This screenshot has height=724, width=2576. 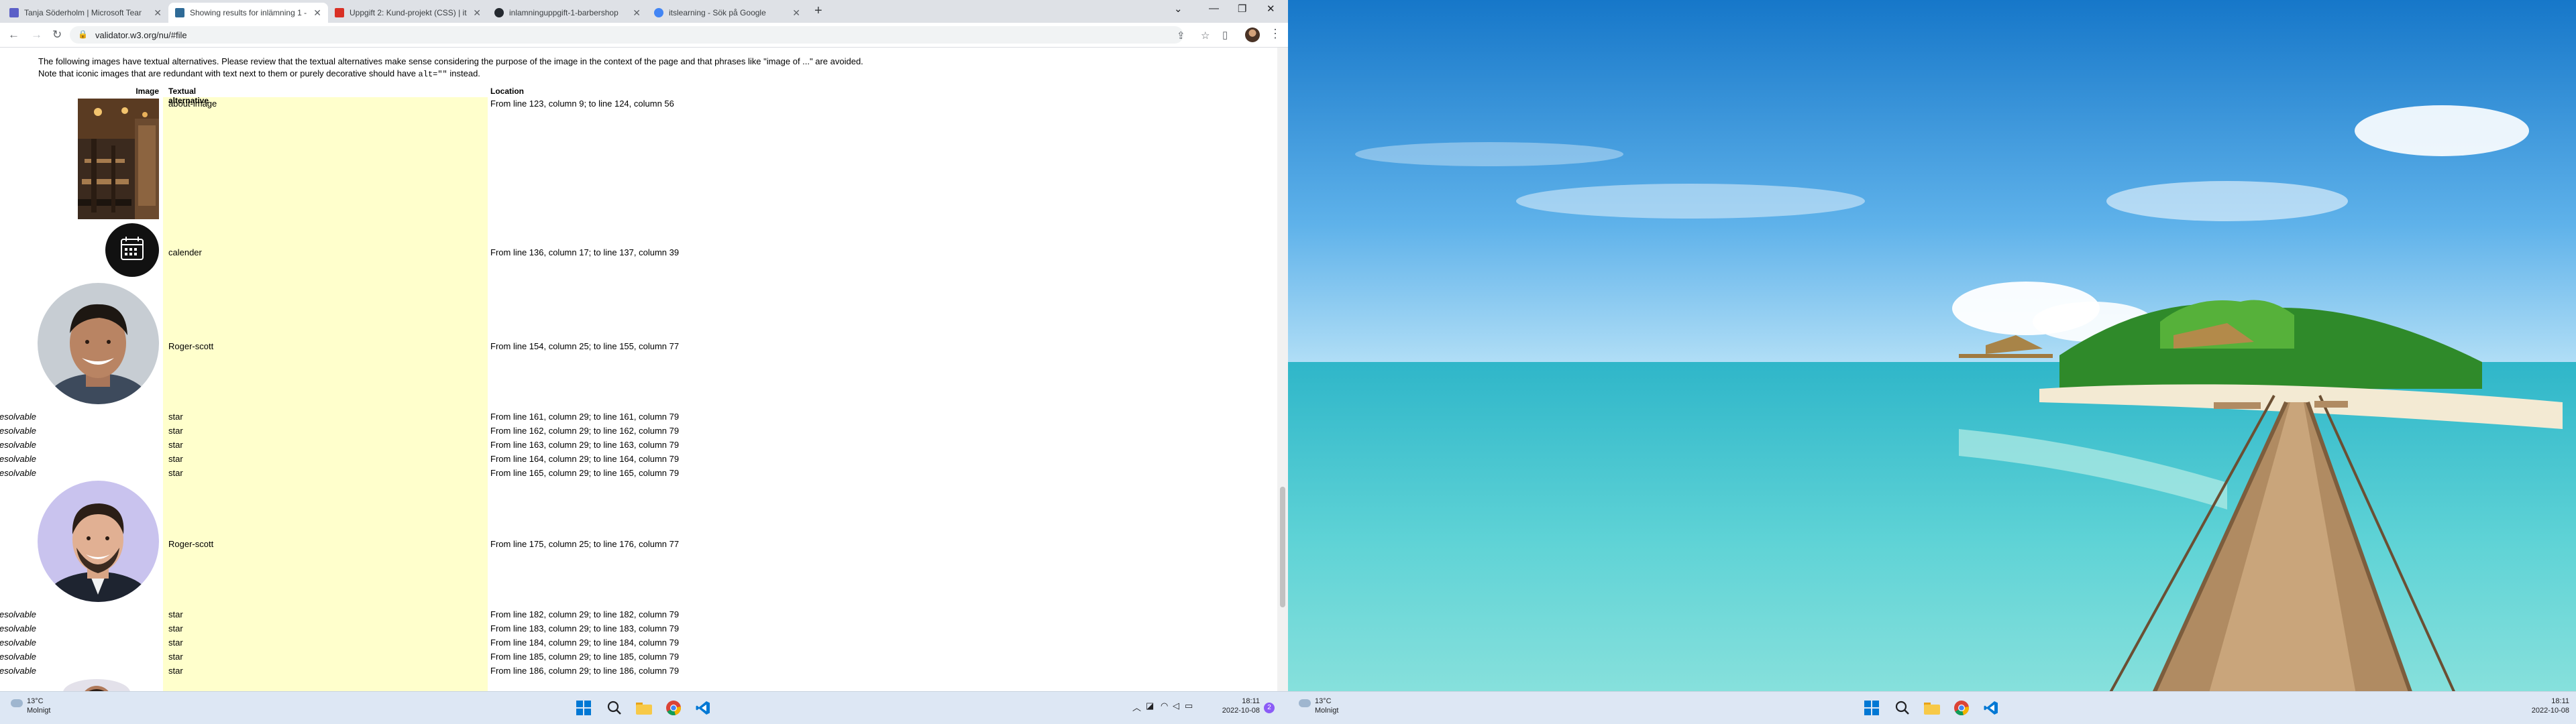 I want to click on header-image: Image, so click(x=147, y=91).